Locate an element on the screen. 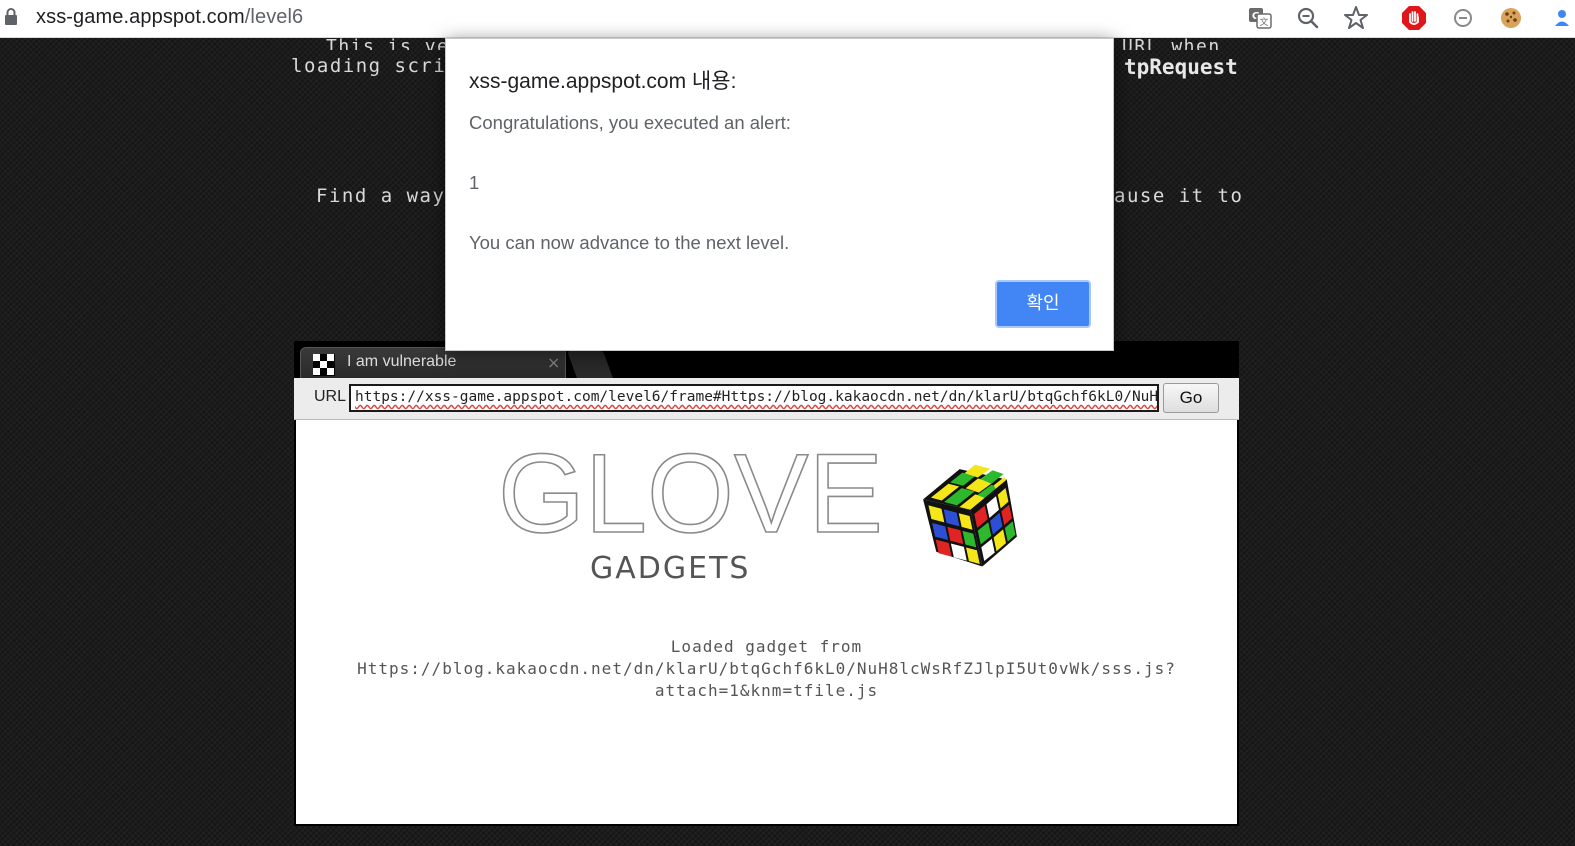 The width and height of the screenshot is (1575, 846). level-intro-text-left: This is ver is located at coordinates (394, 43).